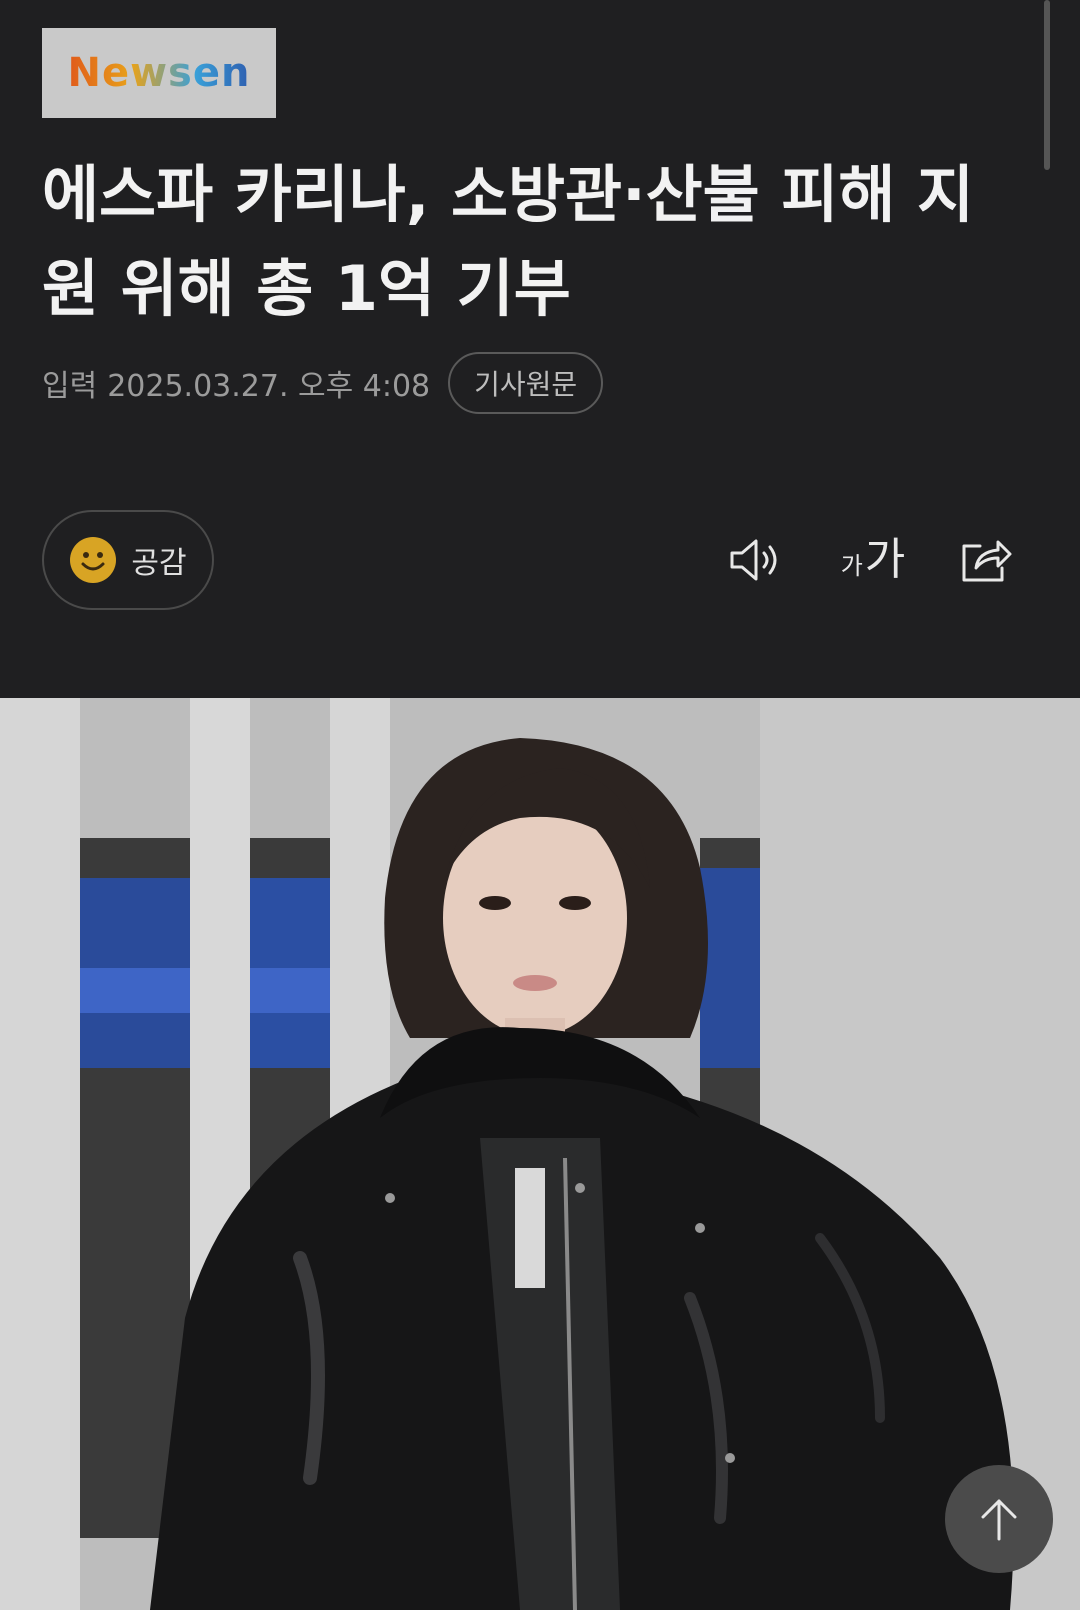 The image size is (1080, 1610). I want to click on like-label: 공감, so click(159, 563).